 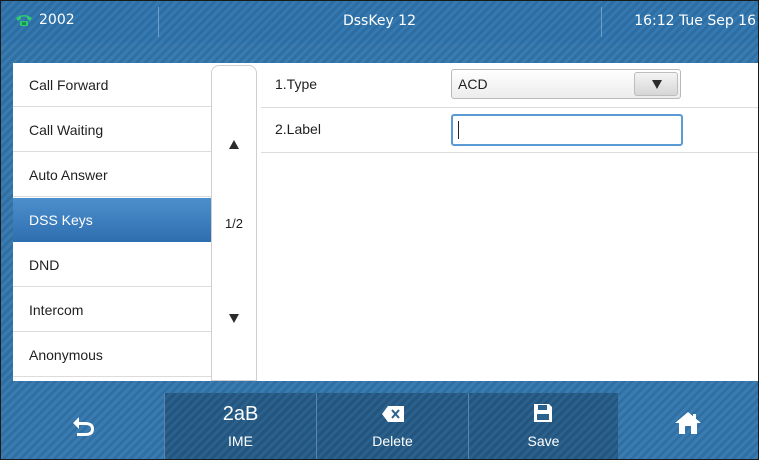 I want to click on type-label: 1.Type, so click(x=296, y=84).